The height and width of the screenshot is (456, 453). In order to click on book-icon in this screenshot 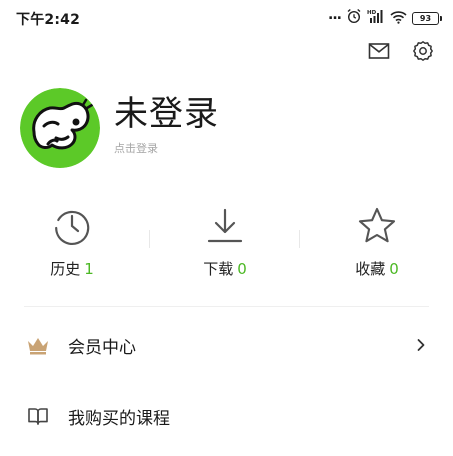, I will do `click(38, 416)`.